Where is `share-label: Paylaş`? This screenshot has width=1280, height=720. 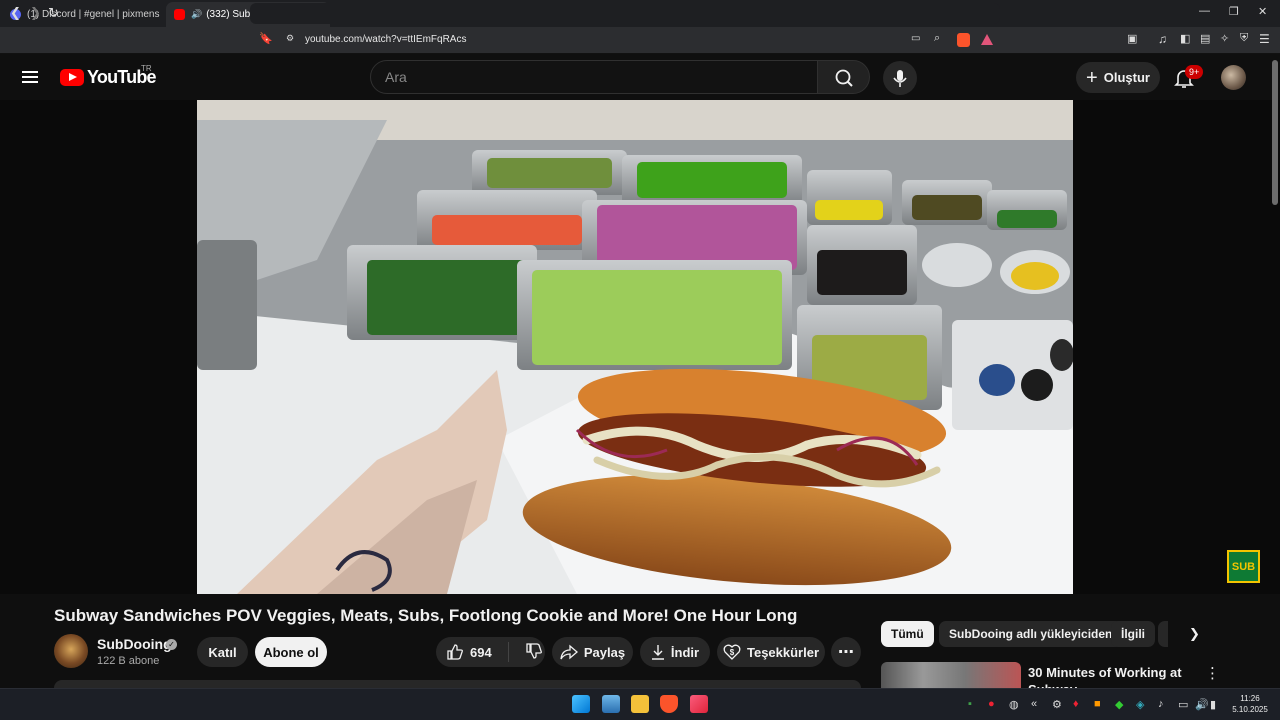 share-label: Paylaş is located at coordinates (604, 652).